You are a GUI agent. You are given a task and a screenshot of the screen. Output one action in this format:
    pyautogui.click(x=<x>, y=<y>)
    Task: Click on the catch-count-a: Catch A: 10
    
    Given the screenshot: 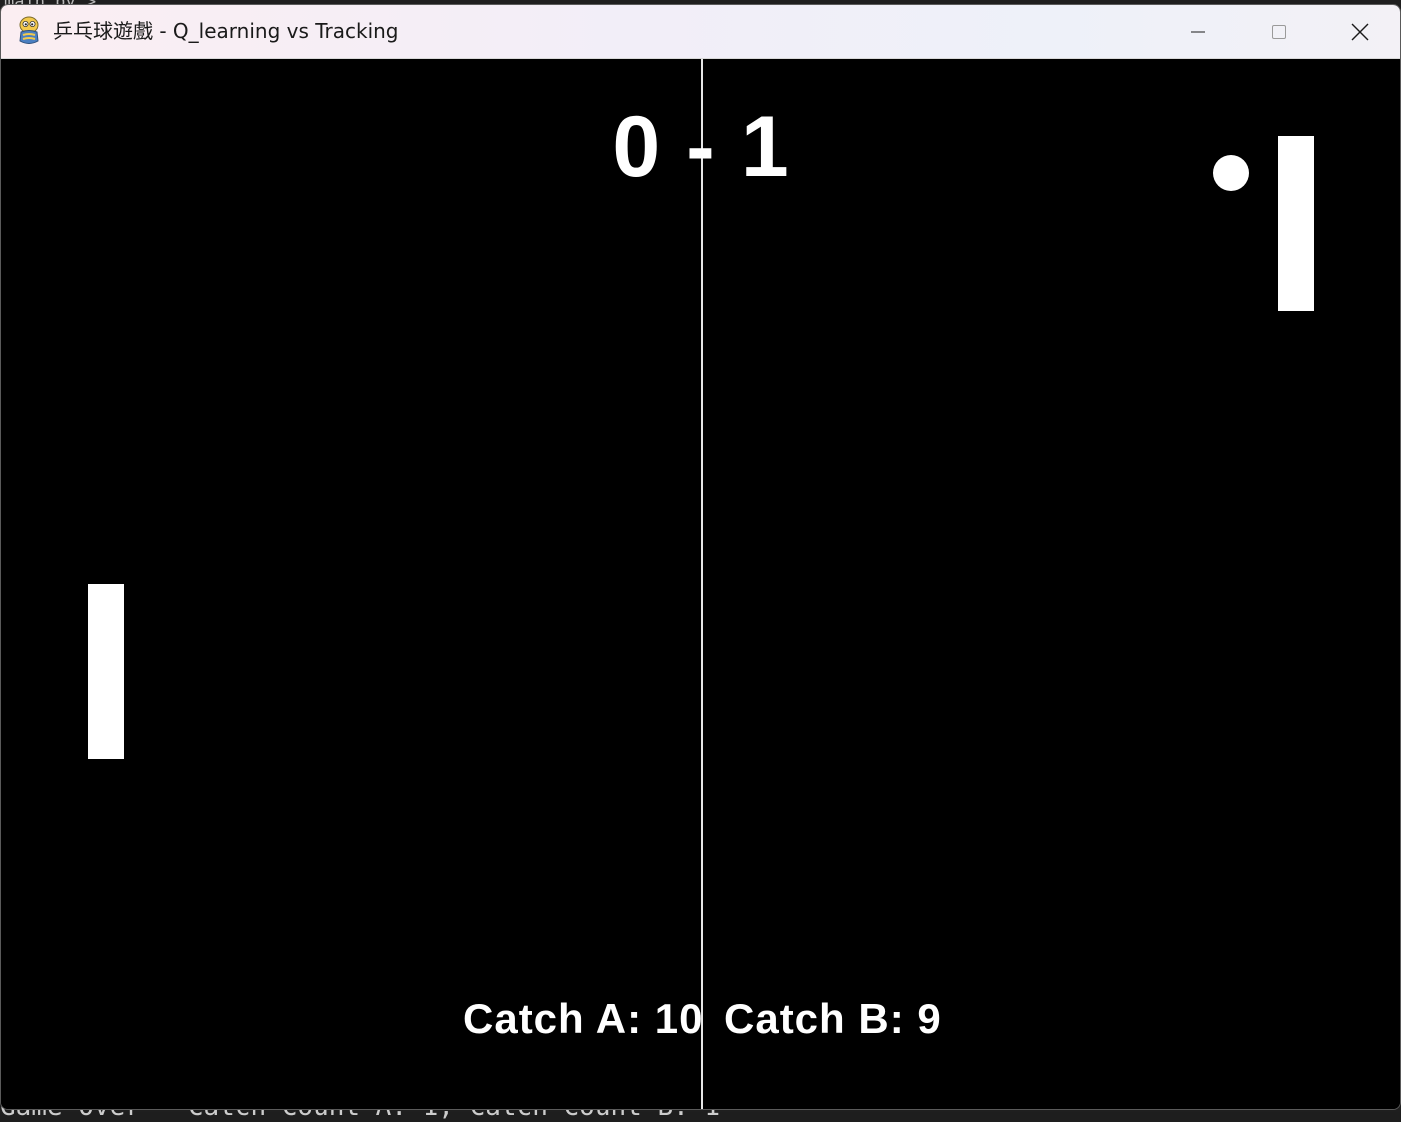 What is the action you would take?
    pyautogui.click(x=583, y=1018)
    